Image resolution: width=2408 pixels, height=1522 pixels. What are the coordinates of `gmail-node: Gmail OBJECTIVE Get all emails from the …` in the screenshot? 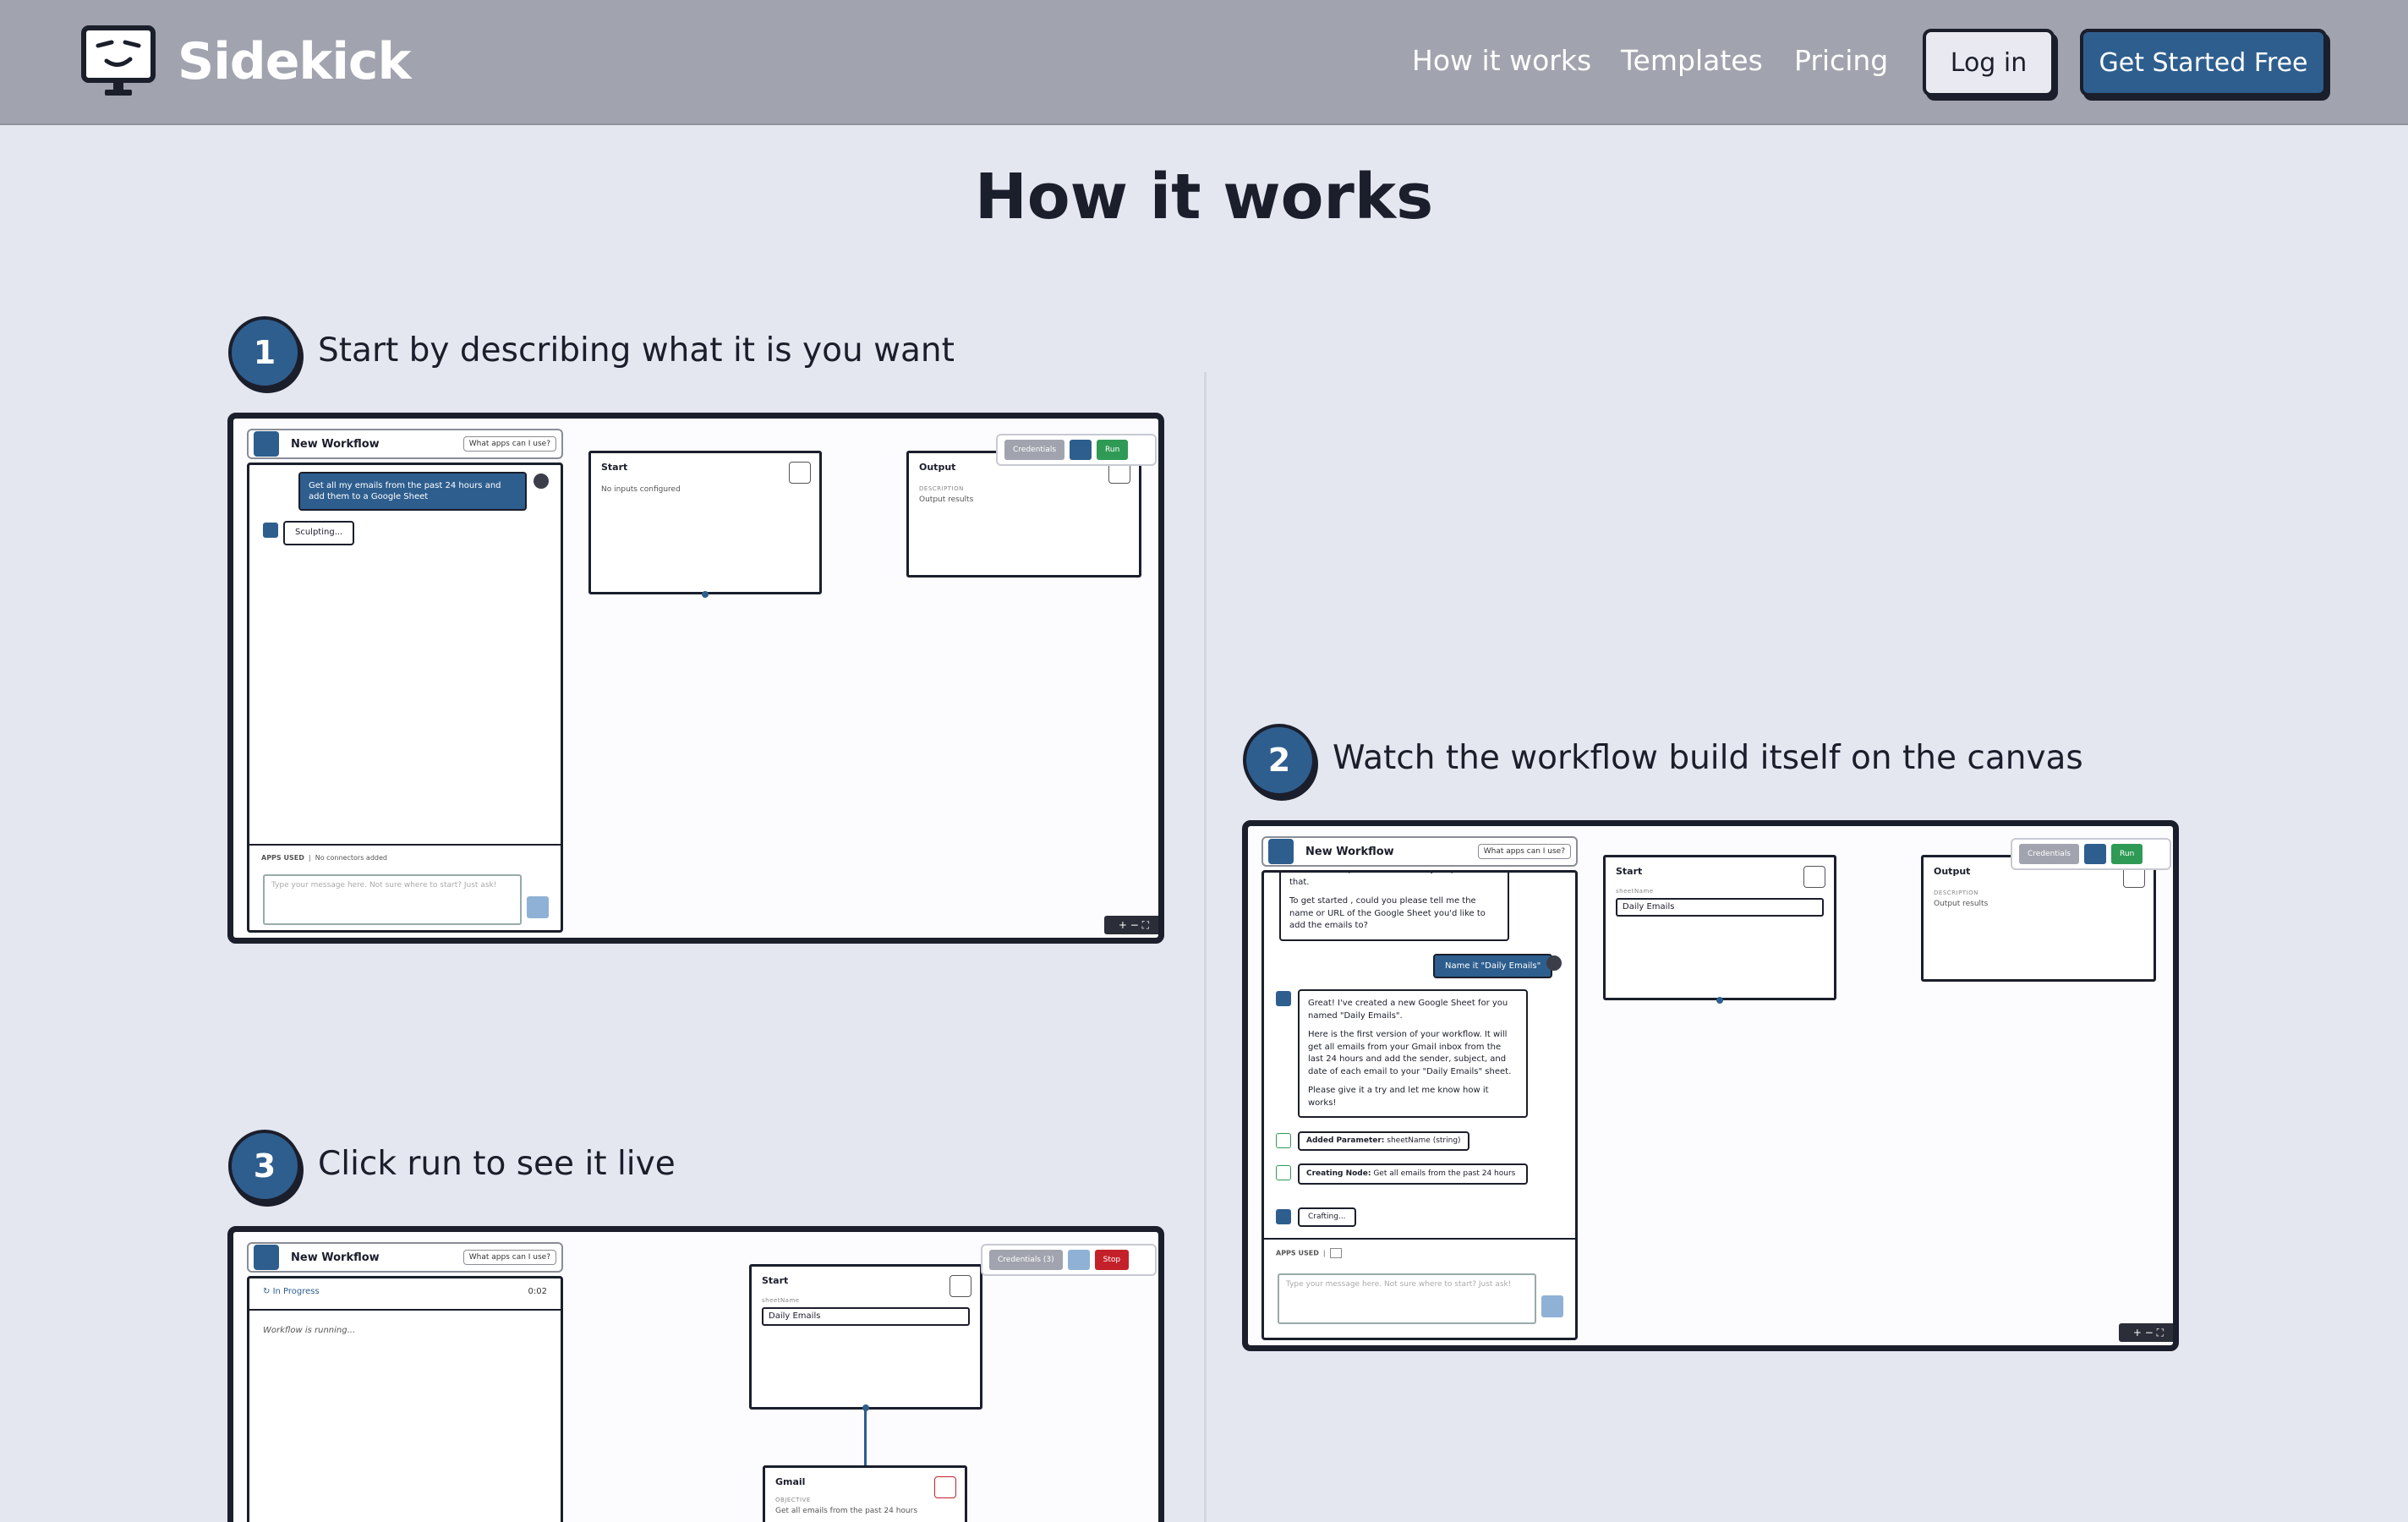 It's located at (865, 1493).